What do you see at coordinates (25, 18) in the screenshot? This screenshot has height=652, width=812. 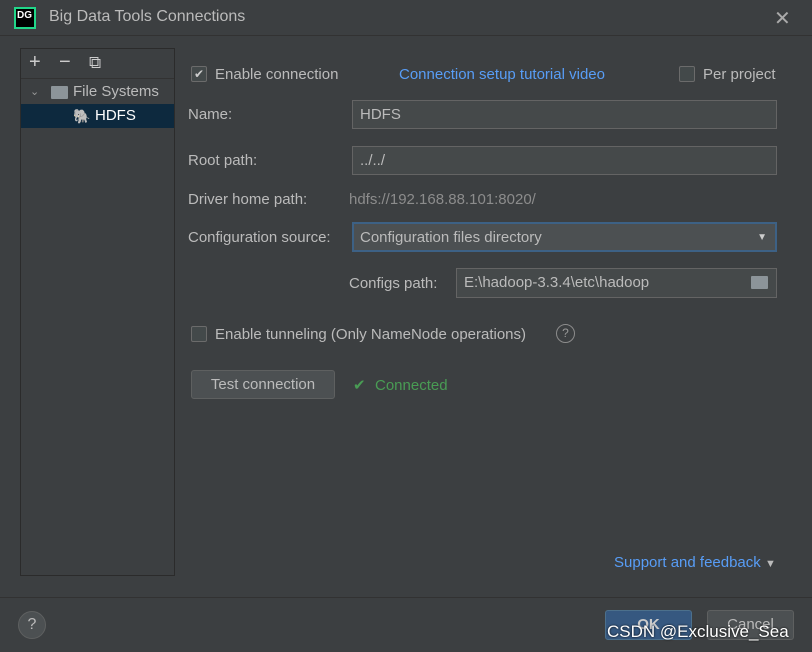 I see `app-logo: DG` at bounding box center [25, 18].